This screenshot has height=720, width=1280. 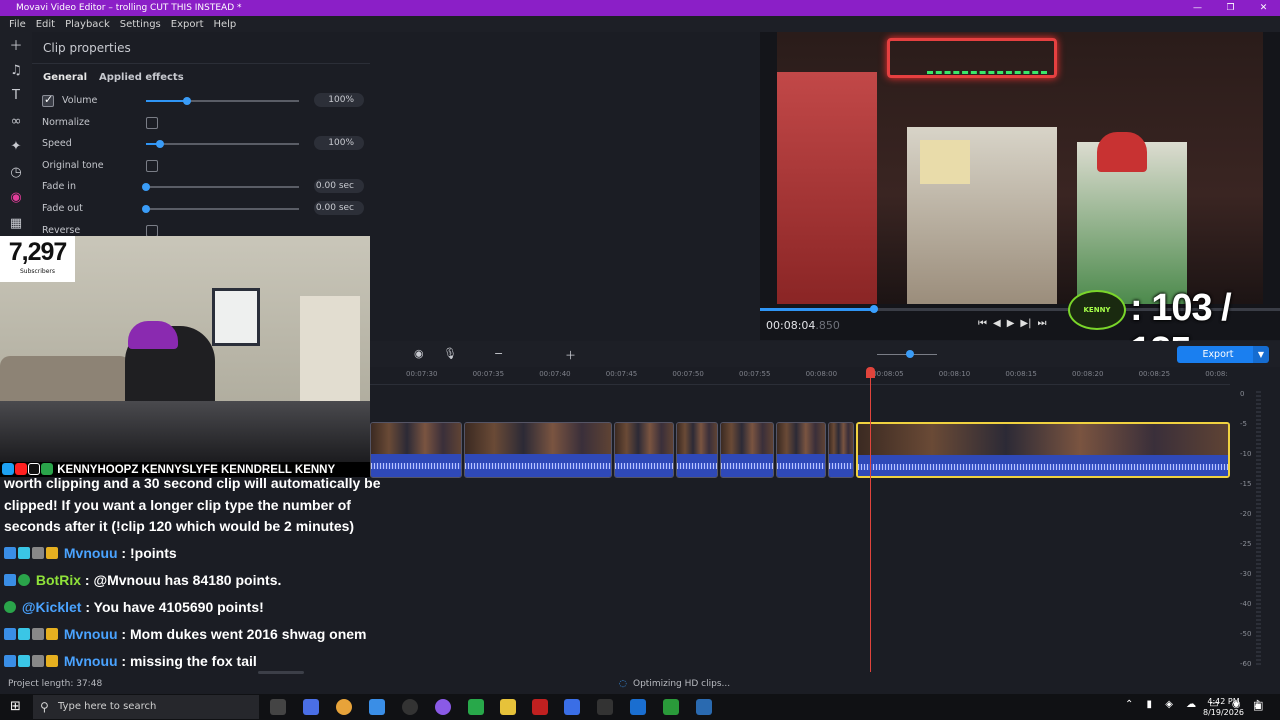 I want to click on task-view-icon, so click(x=278, y=707).